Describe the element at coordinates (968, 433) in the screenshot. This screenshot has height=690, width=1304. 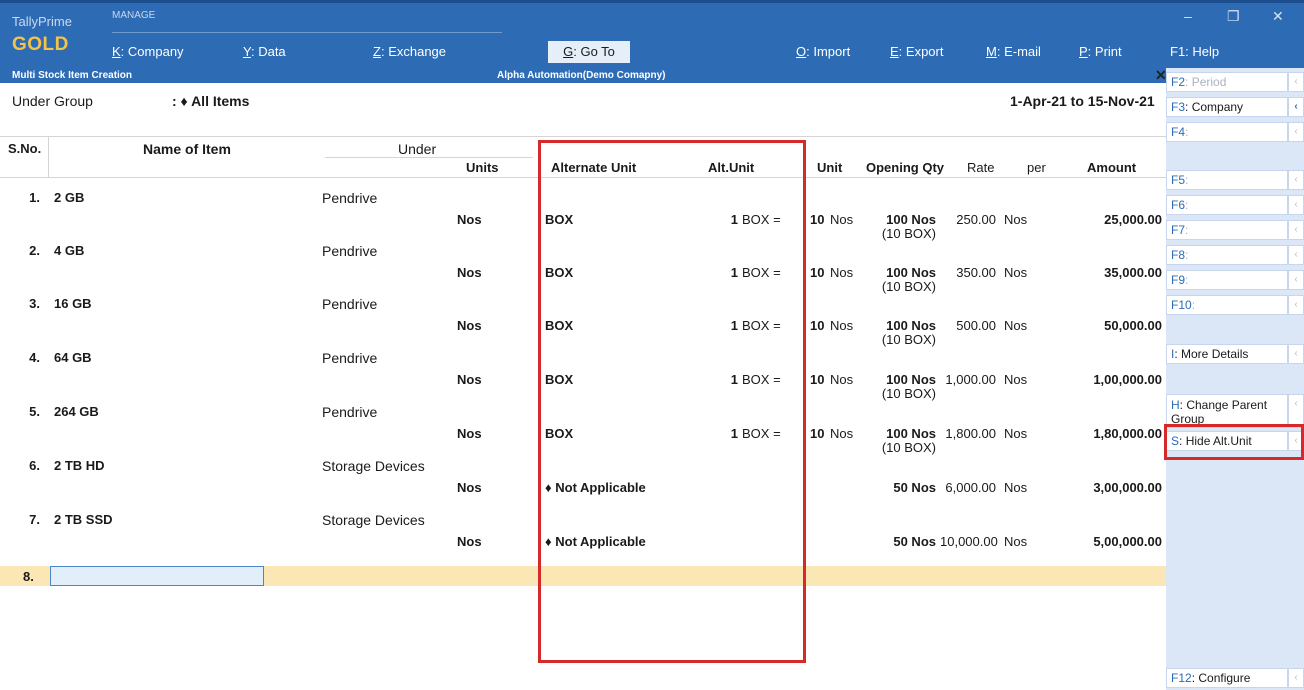
I see `item-rate: 1,800.00` at that location.